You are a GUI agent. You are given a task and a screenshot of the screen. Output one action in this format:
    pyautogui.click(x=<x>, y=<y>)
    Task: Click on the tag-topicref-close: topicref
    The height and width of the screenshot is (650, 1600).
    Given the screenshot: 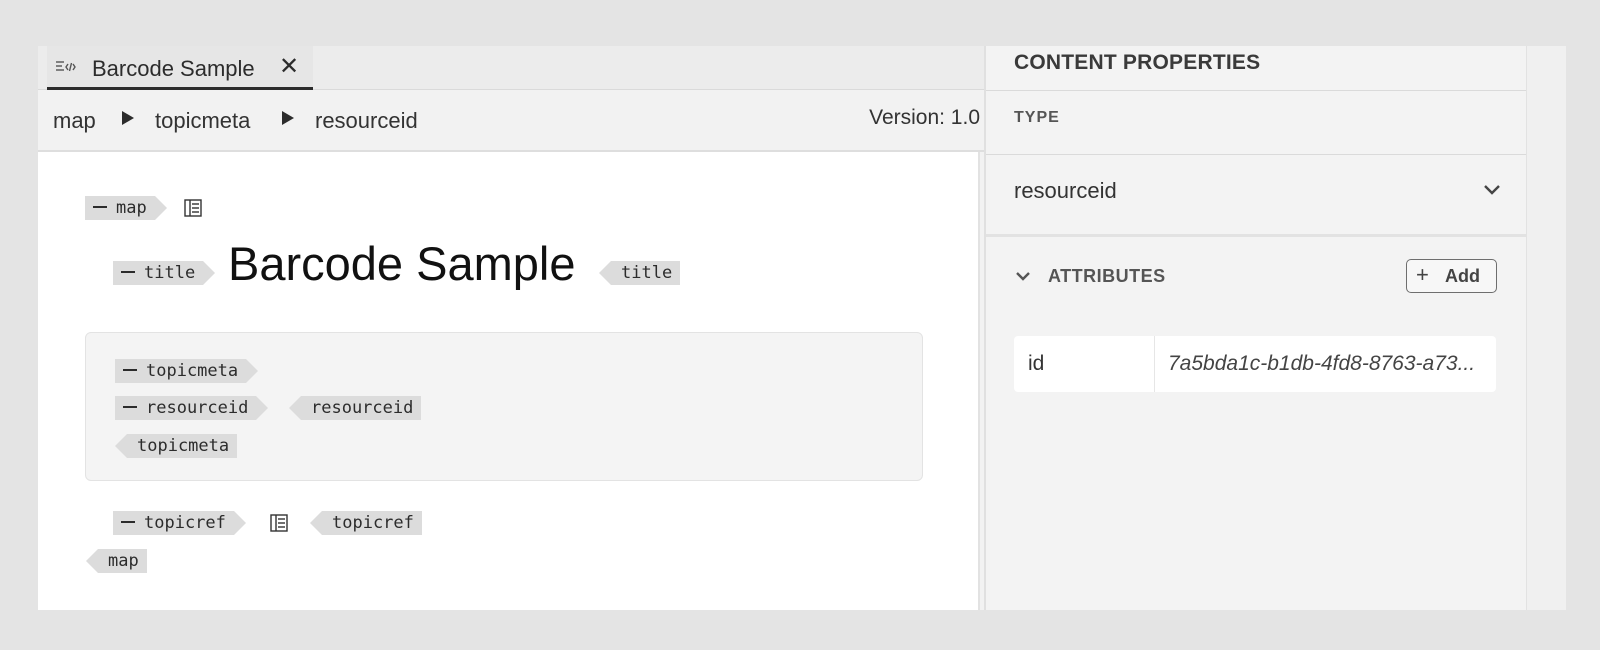 What is the action you would take?
    pyautogui.click(x=366, y=523)
    